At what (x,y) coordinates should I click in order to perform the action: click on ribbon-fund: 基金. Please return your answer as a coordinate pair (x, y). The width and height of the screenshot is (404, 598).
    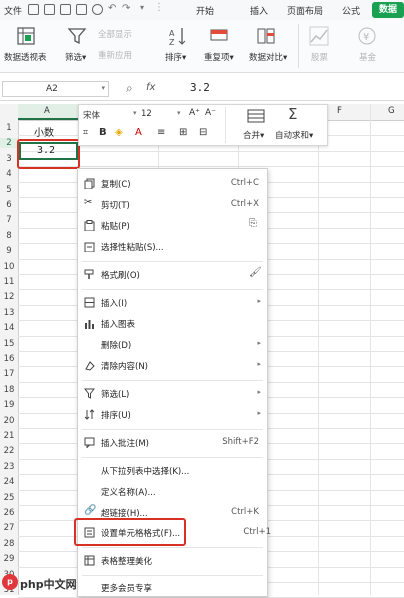
    Looking at the image, I should click on (367, 57).